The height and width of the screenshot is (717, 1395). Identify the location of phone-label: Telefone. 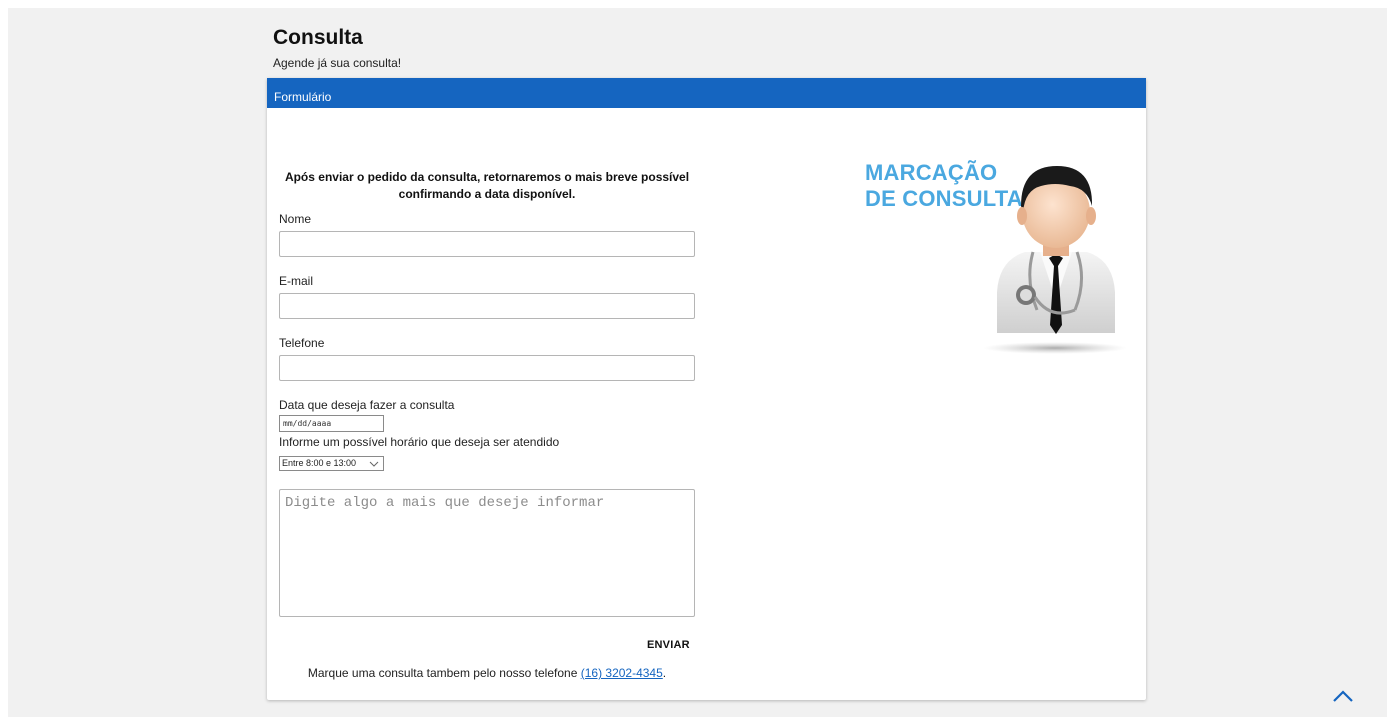
(302, 343).